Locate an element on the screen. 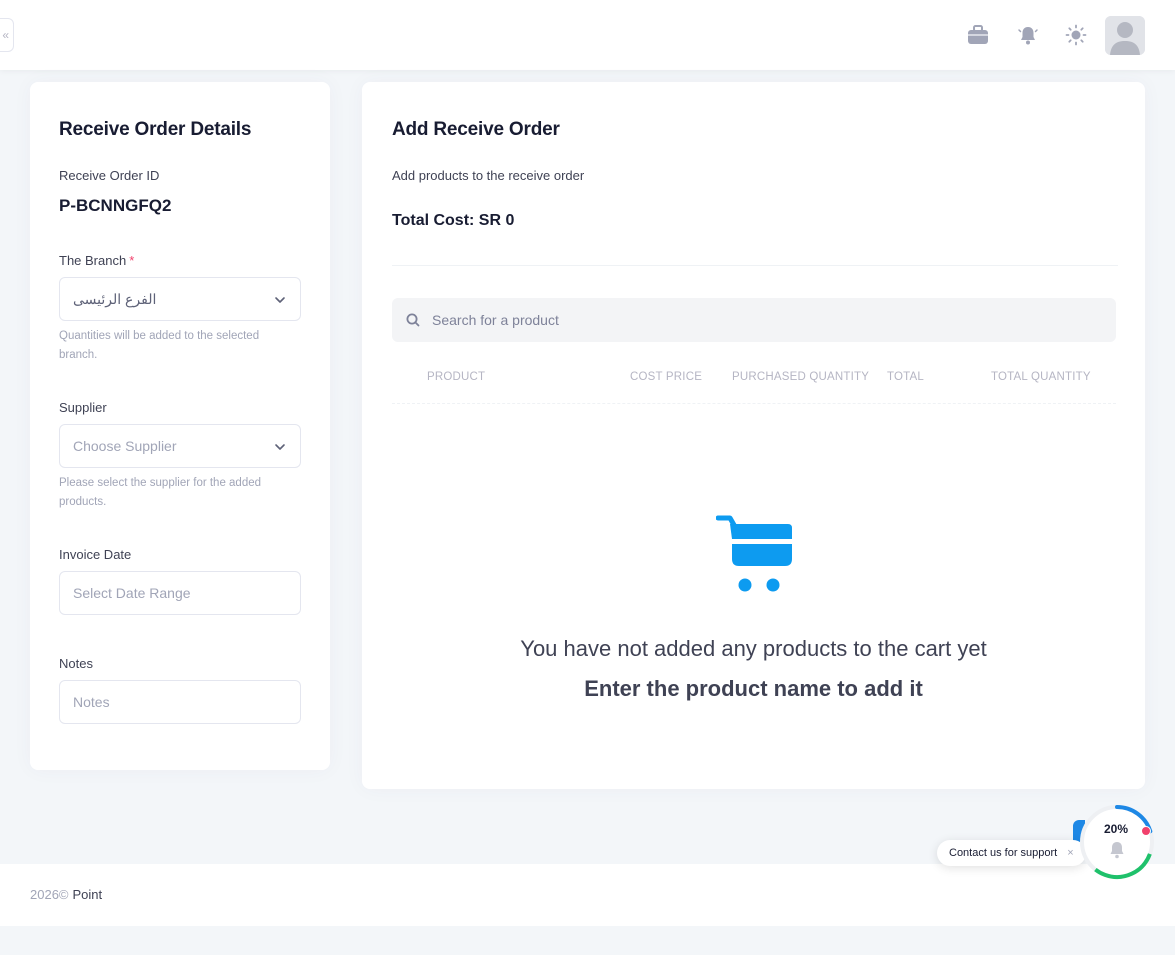  sun-icon is located at coordinates (1076, 35).